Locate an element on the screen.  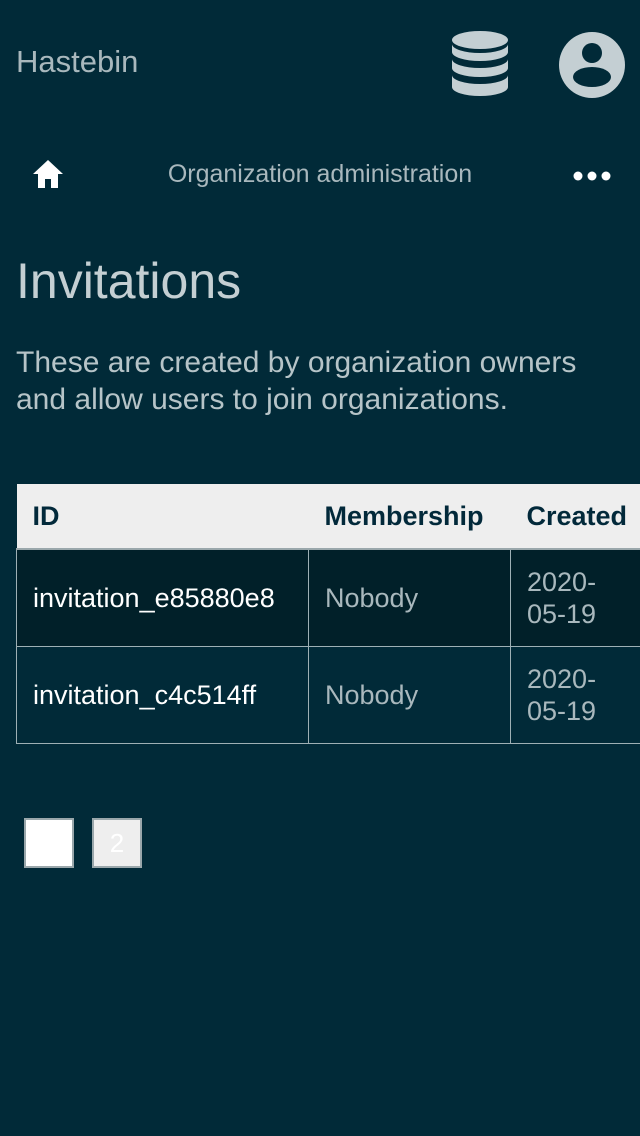
app-title: Hastebin is located at coordinates (77, 61).